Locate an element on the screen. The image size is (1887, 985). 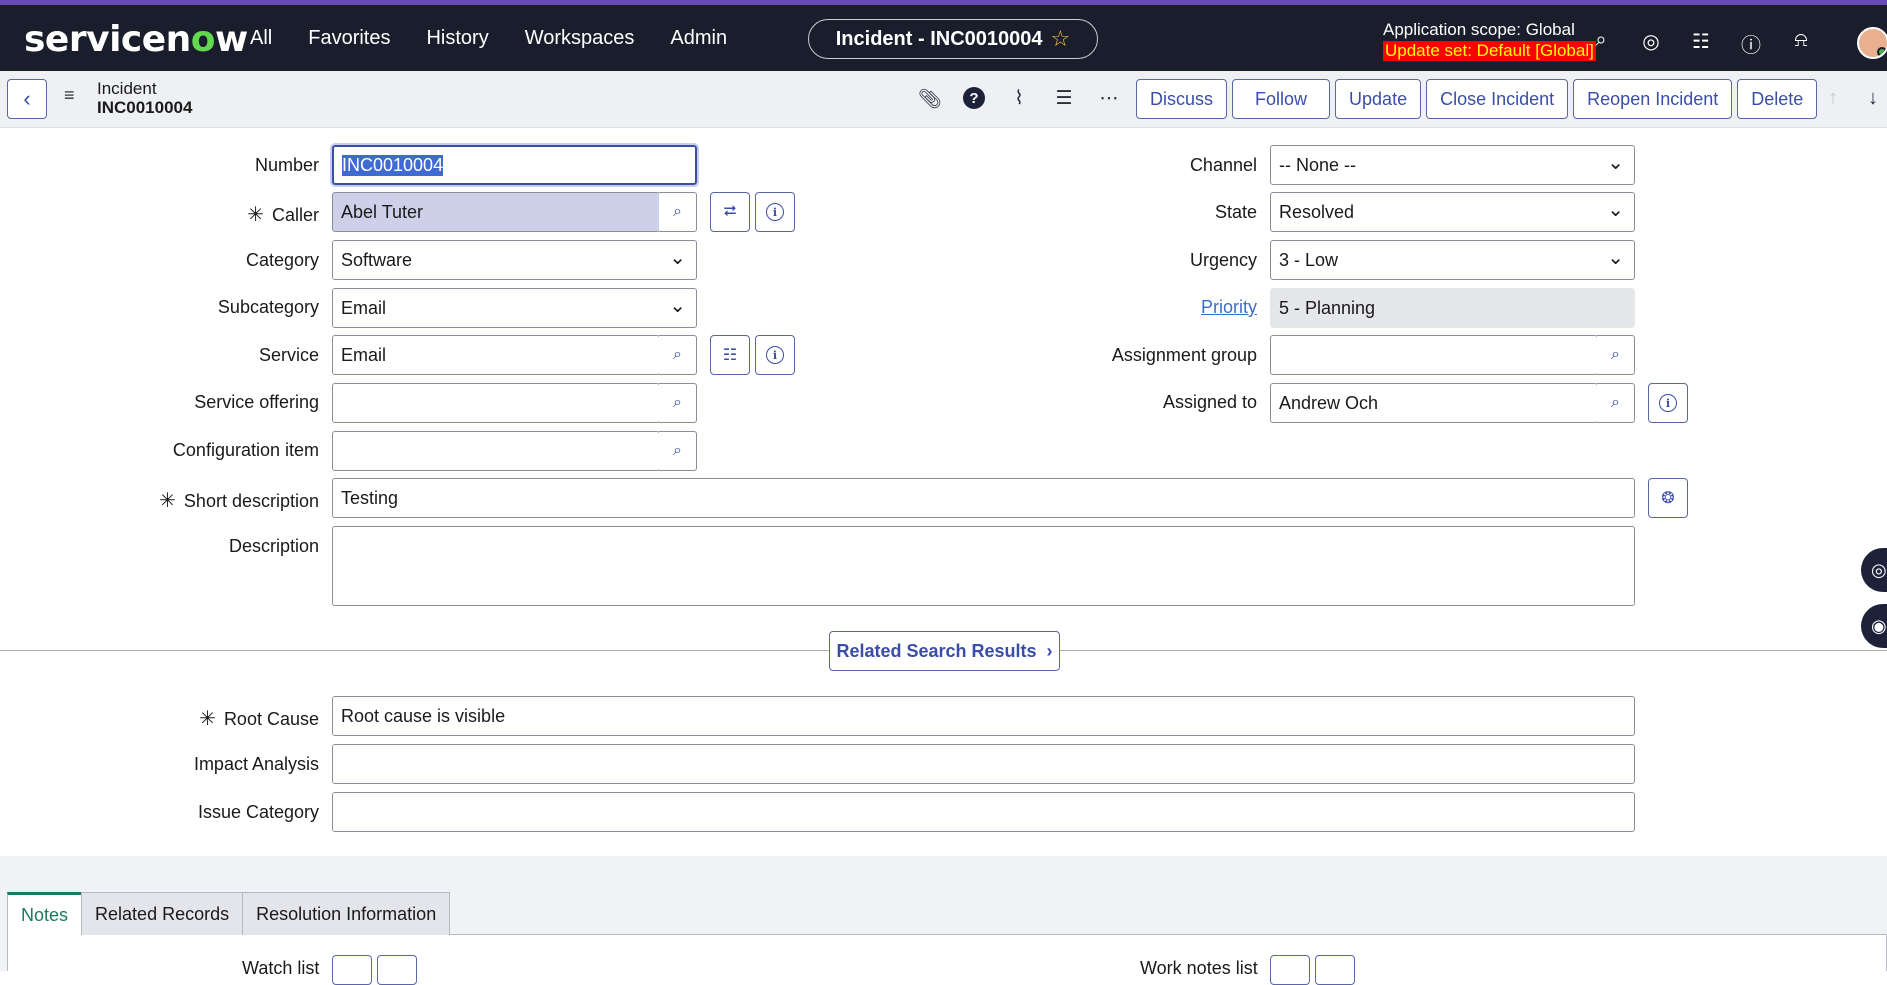
short-description-label: ✳ Short description is located at coordinates (239, 501).